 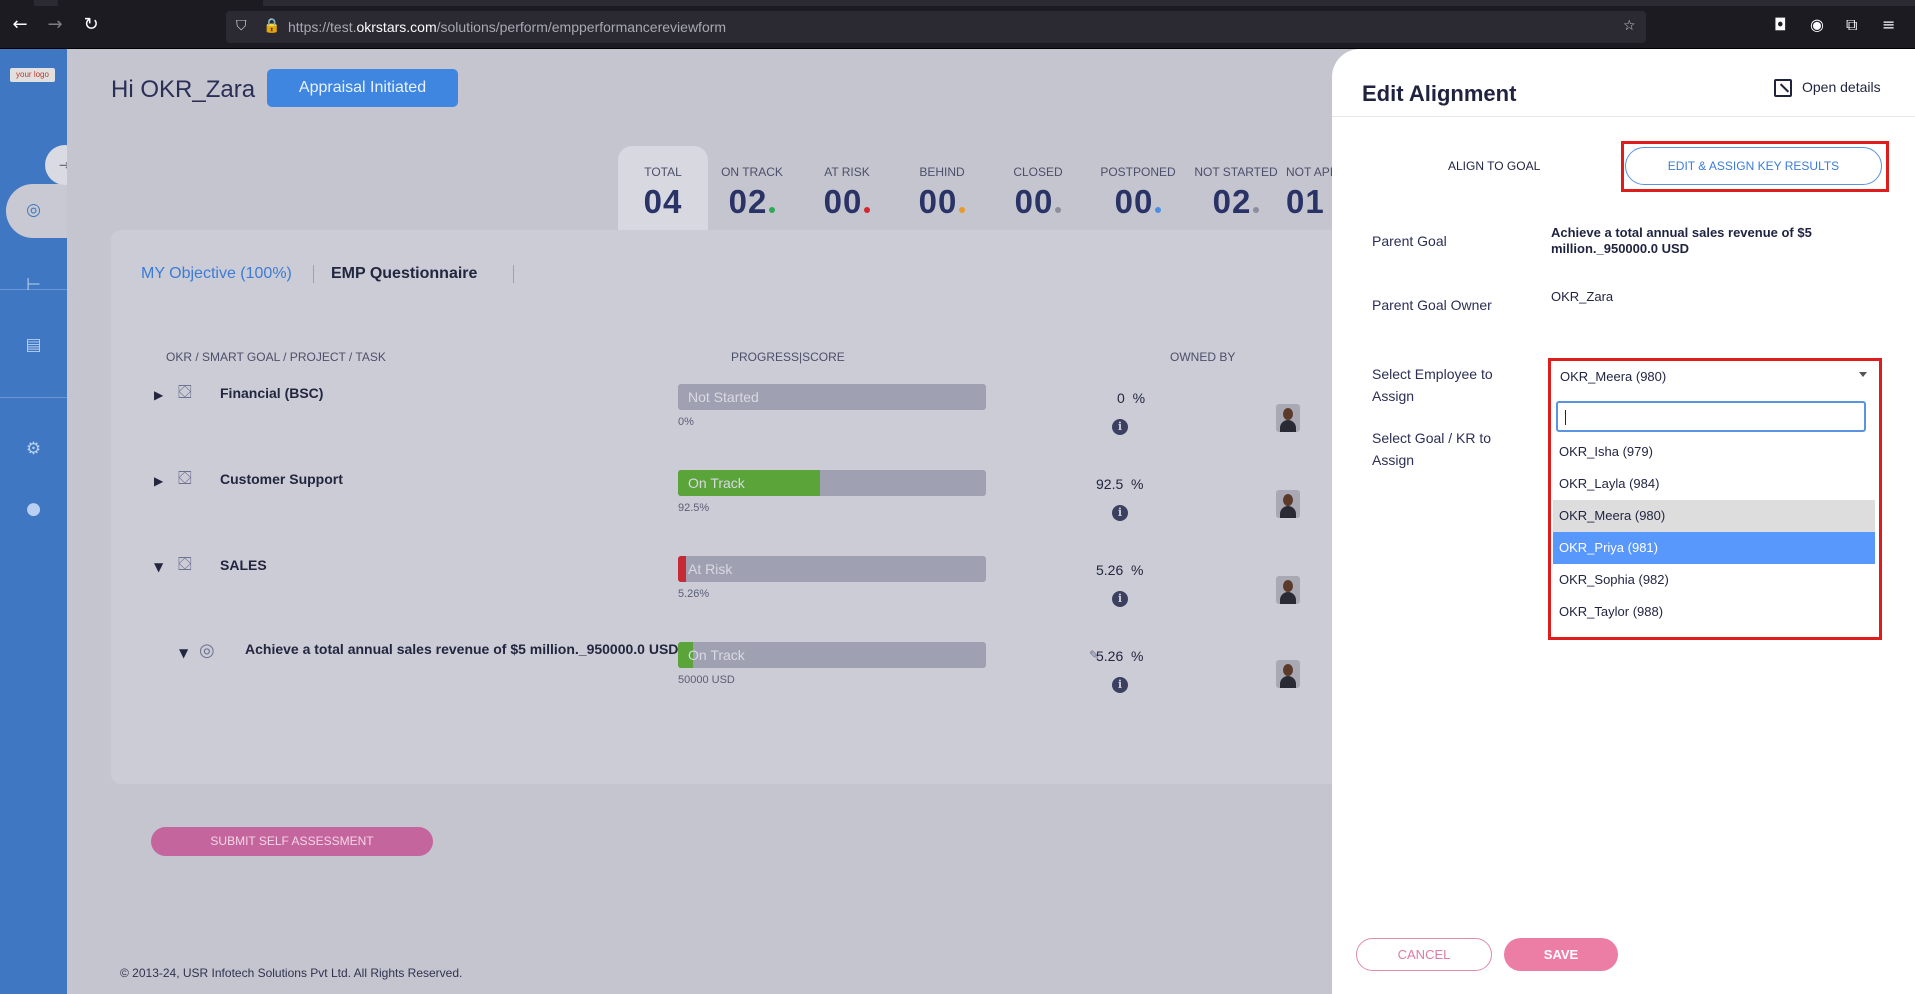 What do you see at coordinates (1888, 24) in the screenshot?
I see `menu-icon: ≡` at bounding box center [1888, 24].